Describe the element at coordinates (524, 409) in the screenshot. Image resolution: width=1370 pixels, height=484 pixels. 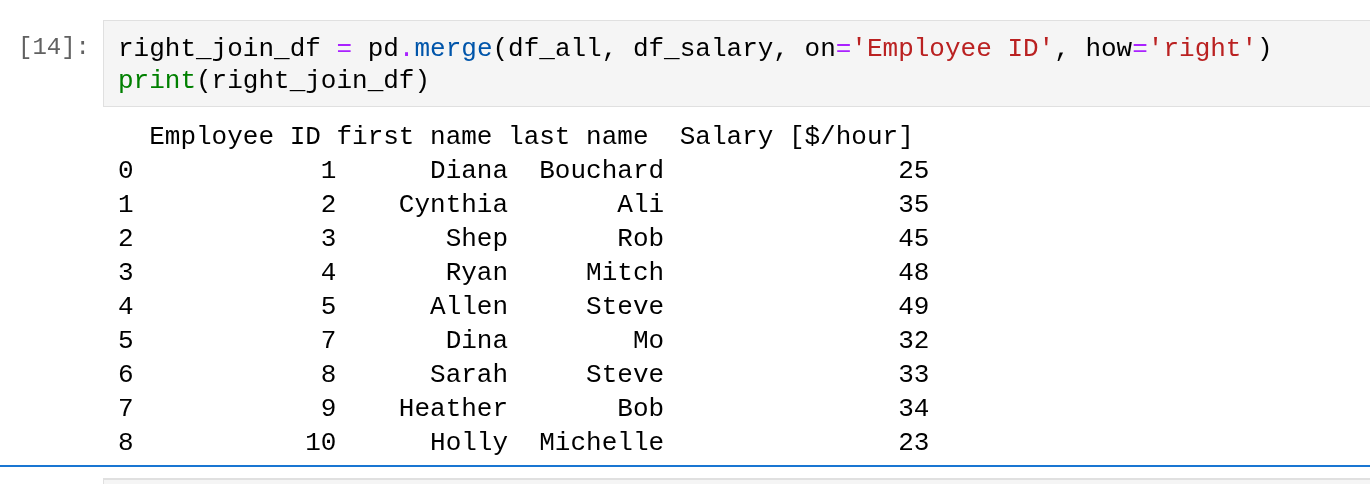
I see `output-line: 7 9 Heather Bob 34` at that location.